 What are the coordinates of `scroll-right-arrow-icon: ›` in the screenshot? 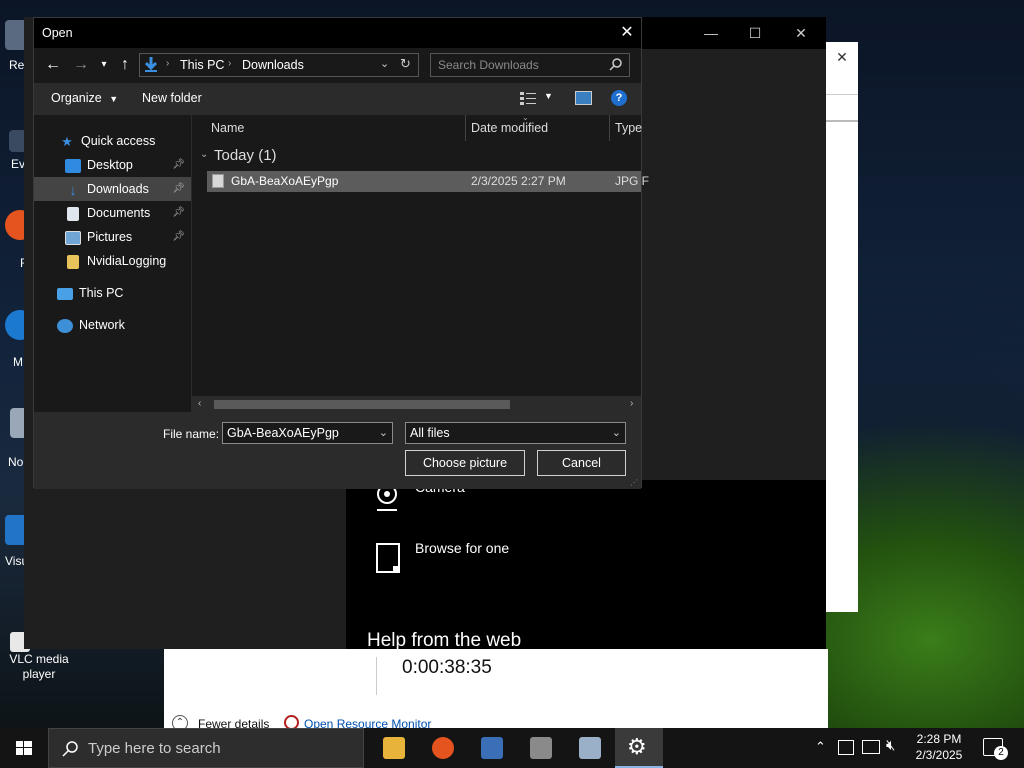 It's located at (631, 403).